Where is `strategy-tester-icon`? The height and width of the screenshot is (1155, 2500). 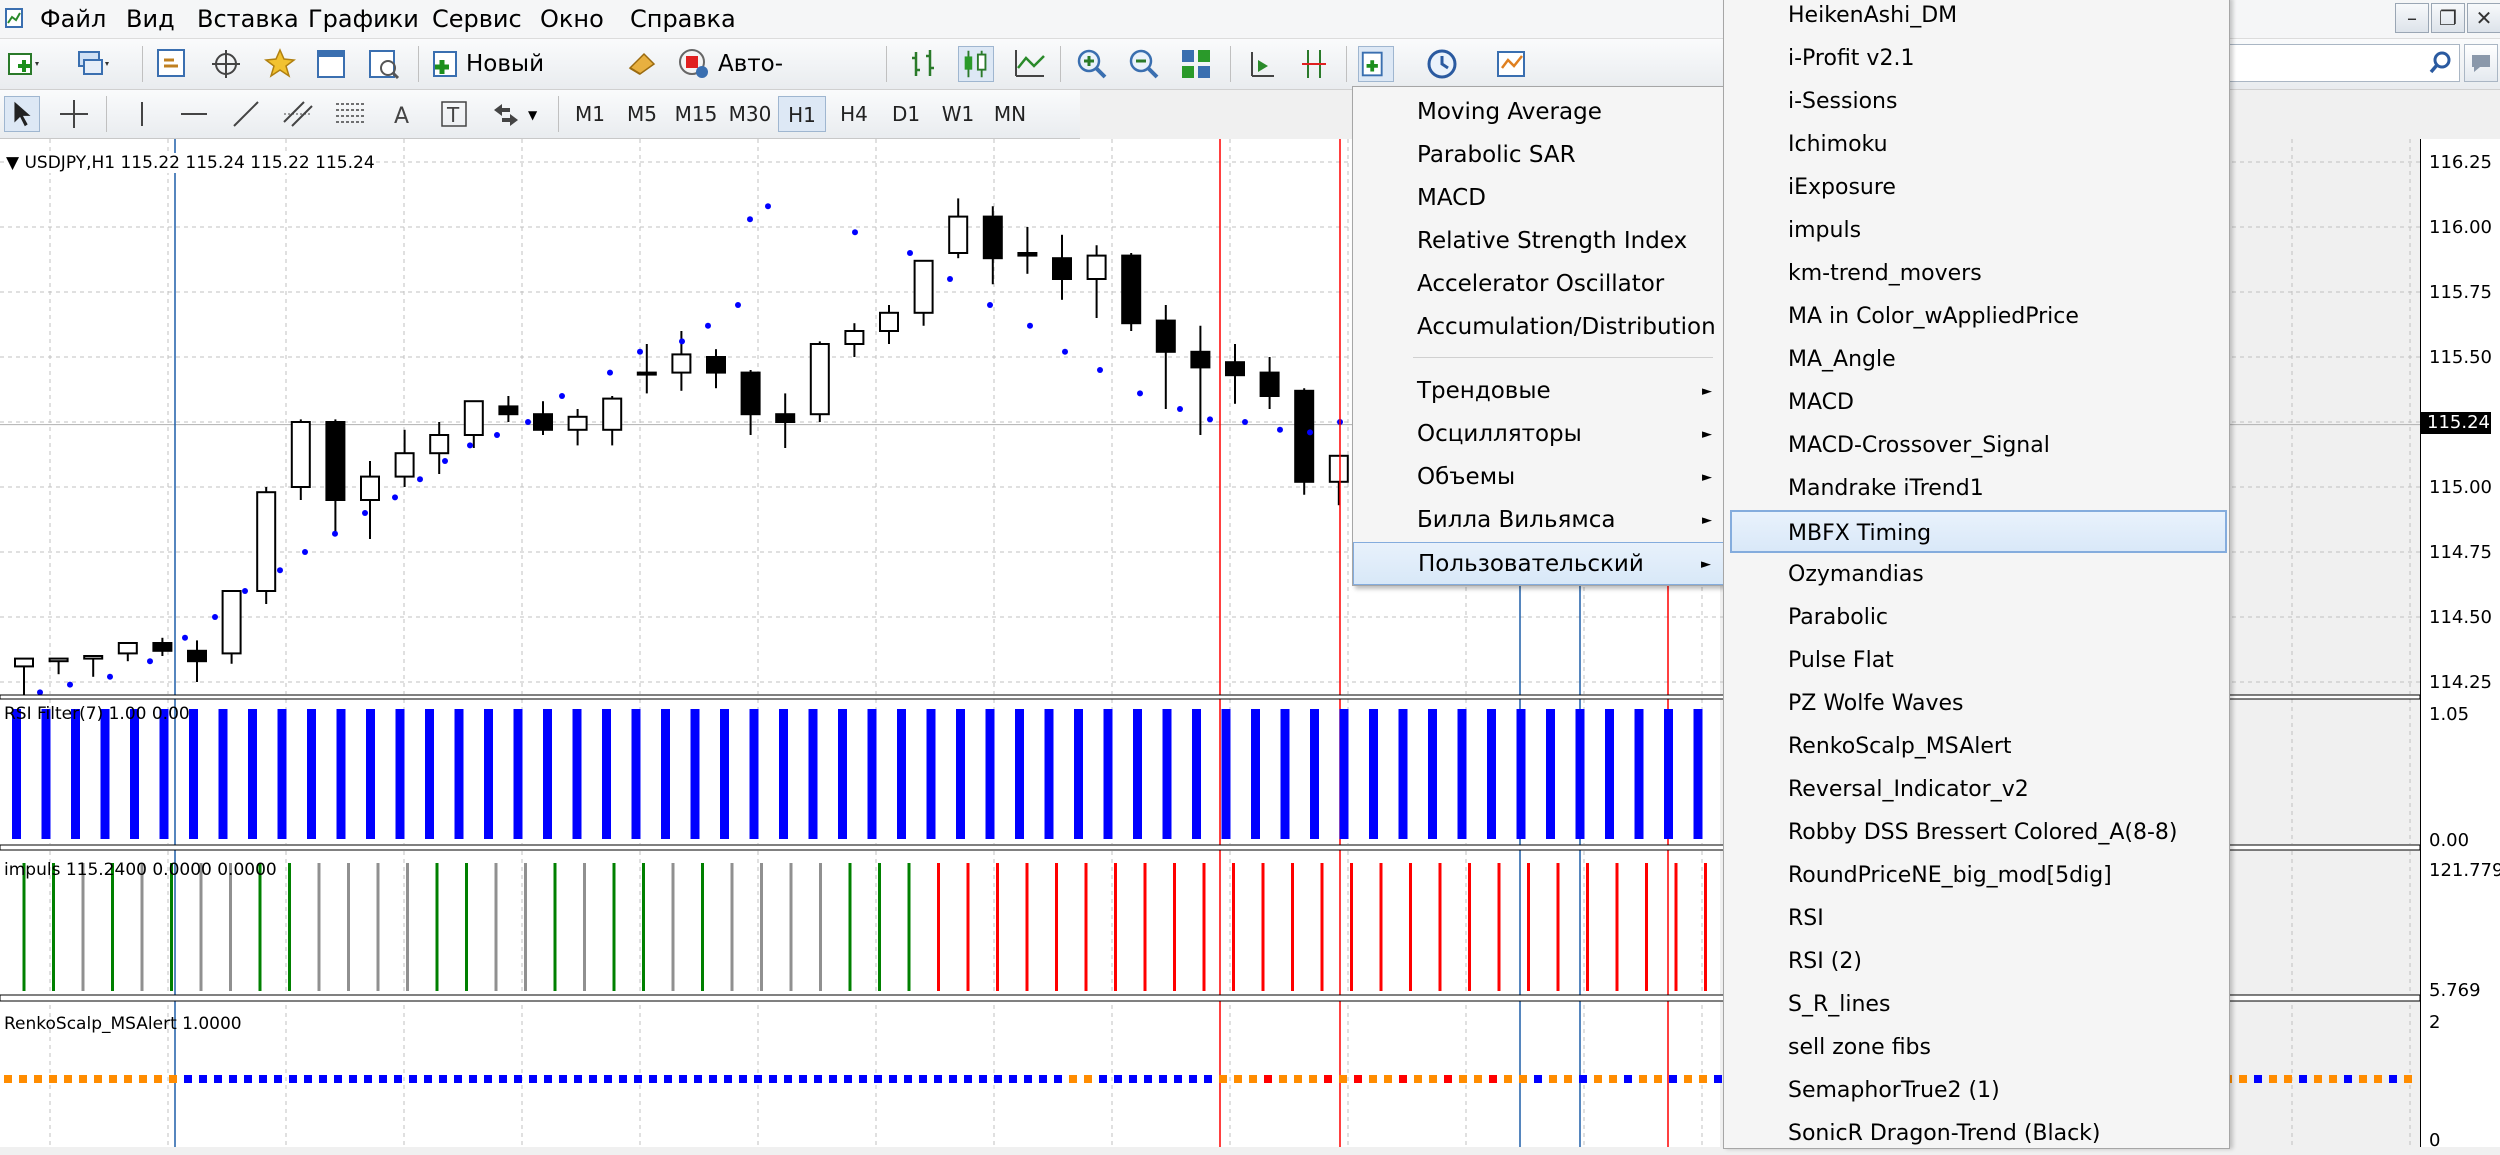
strategy-tester-icon is located at coordinates (384, 64).